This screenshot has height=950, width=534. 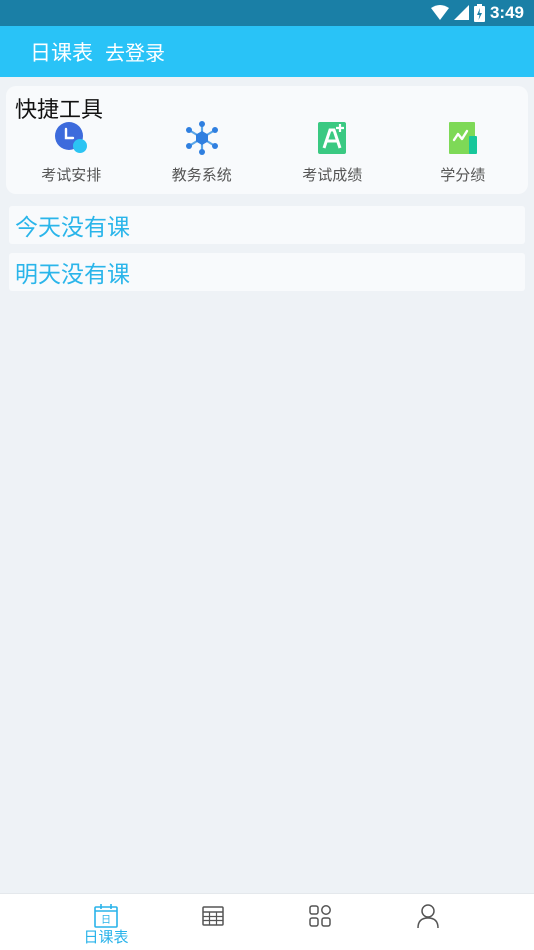 What do you see at coordinates (439, 12) in the screenshot?
I see `wifi-icon` at bounding box center [439, 12].